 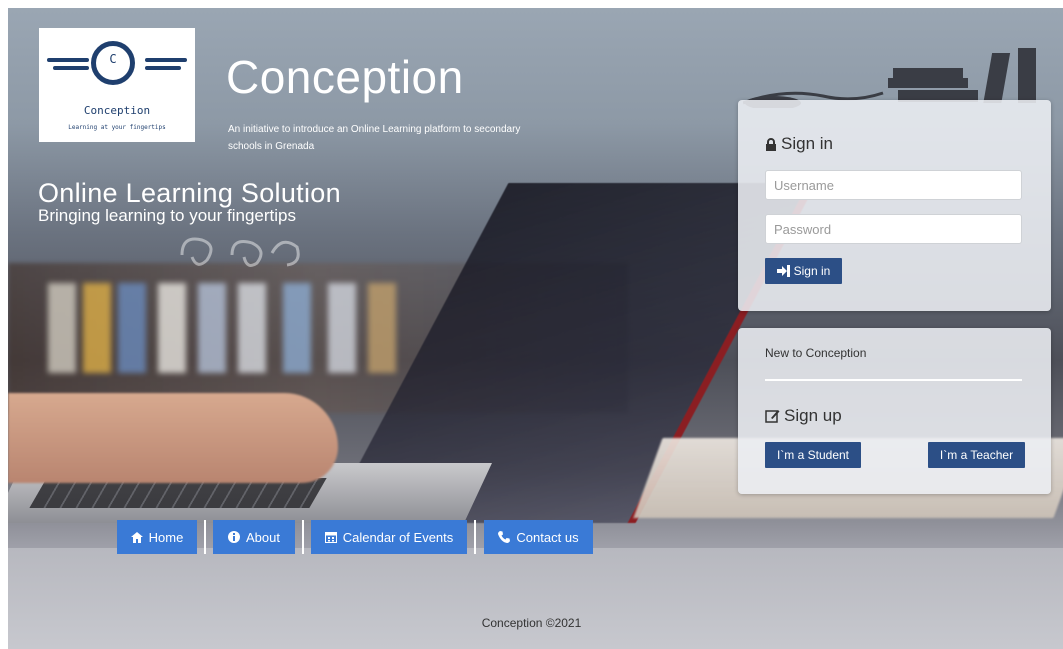 What do you see at coordinates (889, 78) in the screenshot?
I see `books-mouse-illustration` at bounding box center [889, 78].